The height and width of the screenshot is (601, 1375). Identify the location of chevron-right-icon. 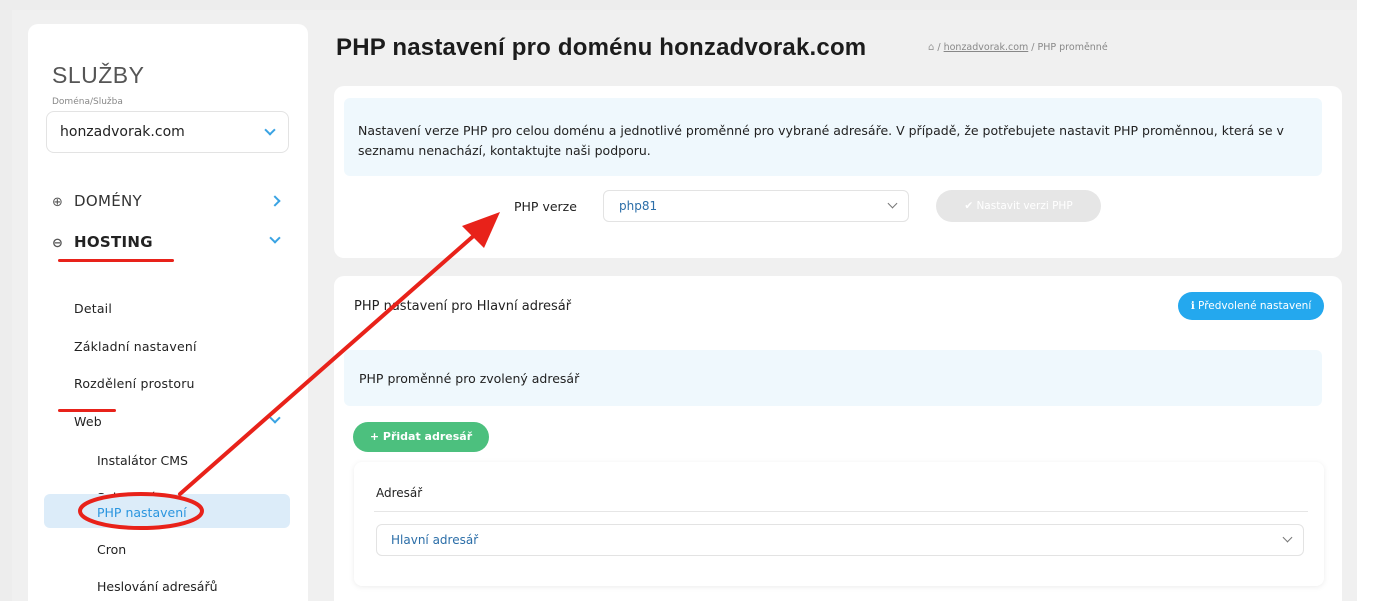
(275, 201).